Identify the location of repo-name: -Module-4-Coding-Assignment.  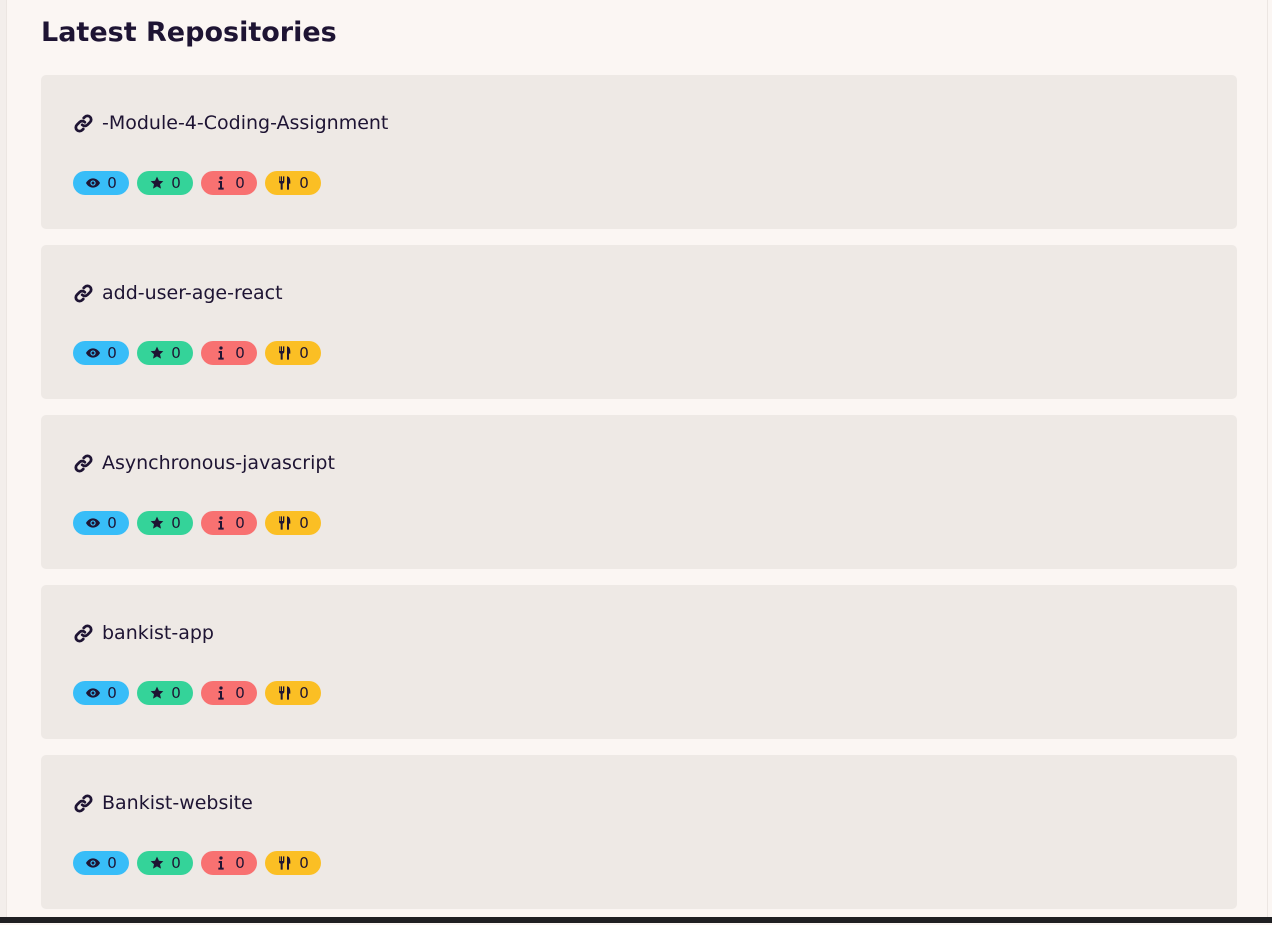
(245, 123).